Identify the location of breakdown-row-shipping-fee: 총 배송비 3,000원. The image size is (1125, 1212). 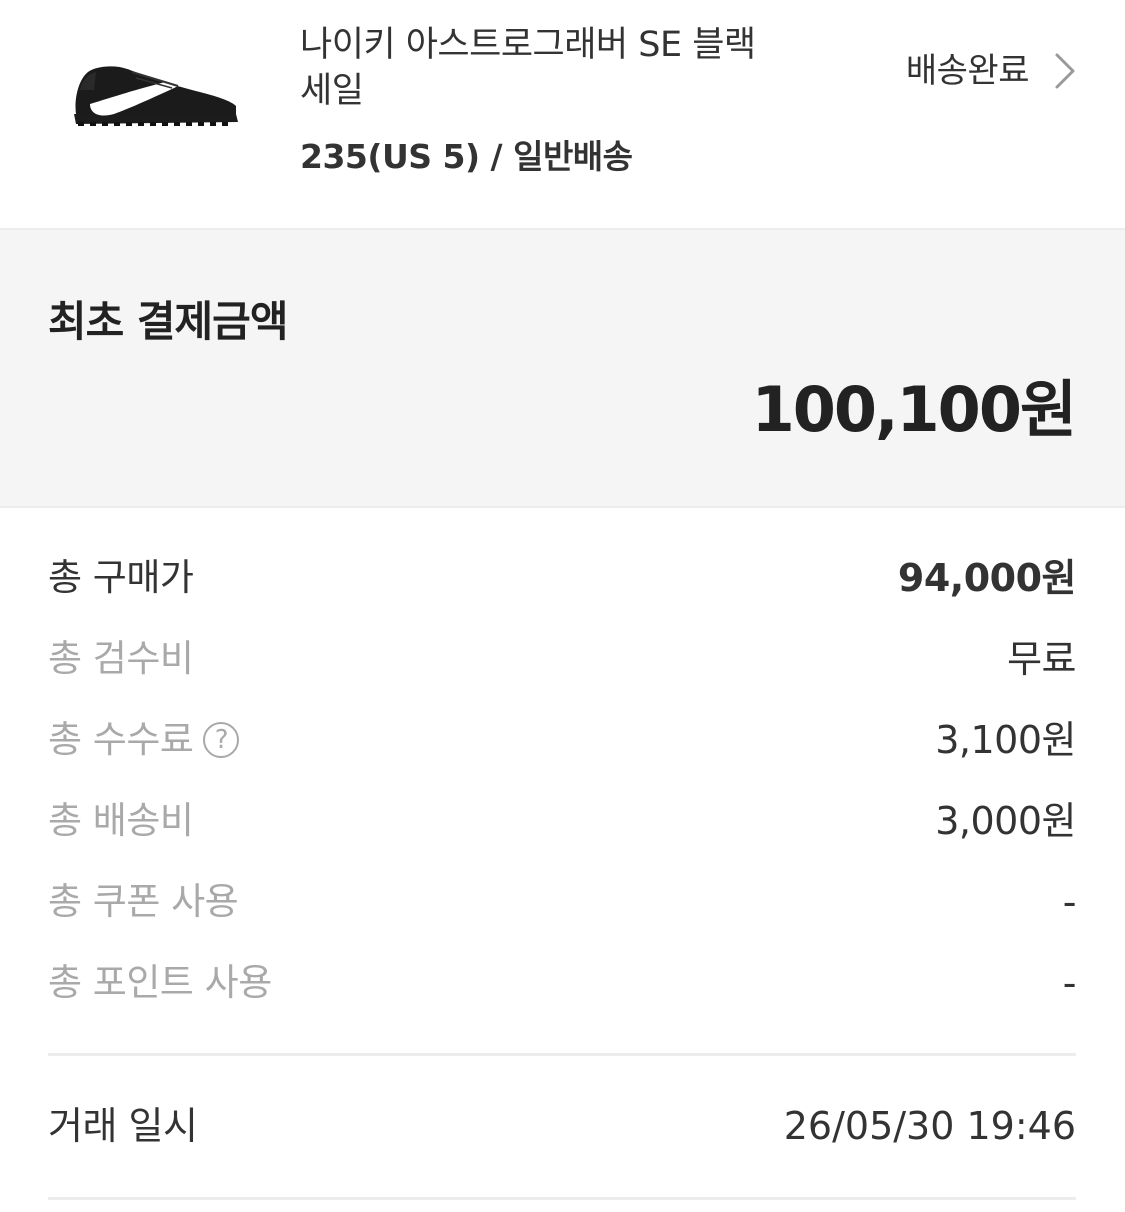
(562, 833).